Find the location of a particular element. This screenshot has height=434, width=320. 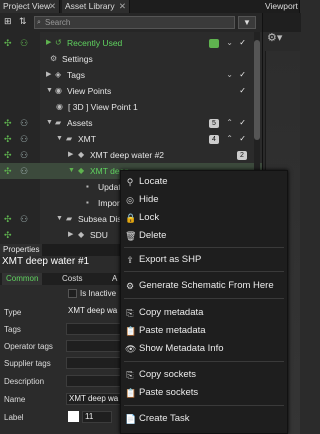

tree-row-xmt-deep-water-2: ✣ ⚇ ▶ ◆ XMT deep water #2 2 is located at coordinates (131, 155).